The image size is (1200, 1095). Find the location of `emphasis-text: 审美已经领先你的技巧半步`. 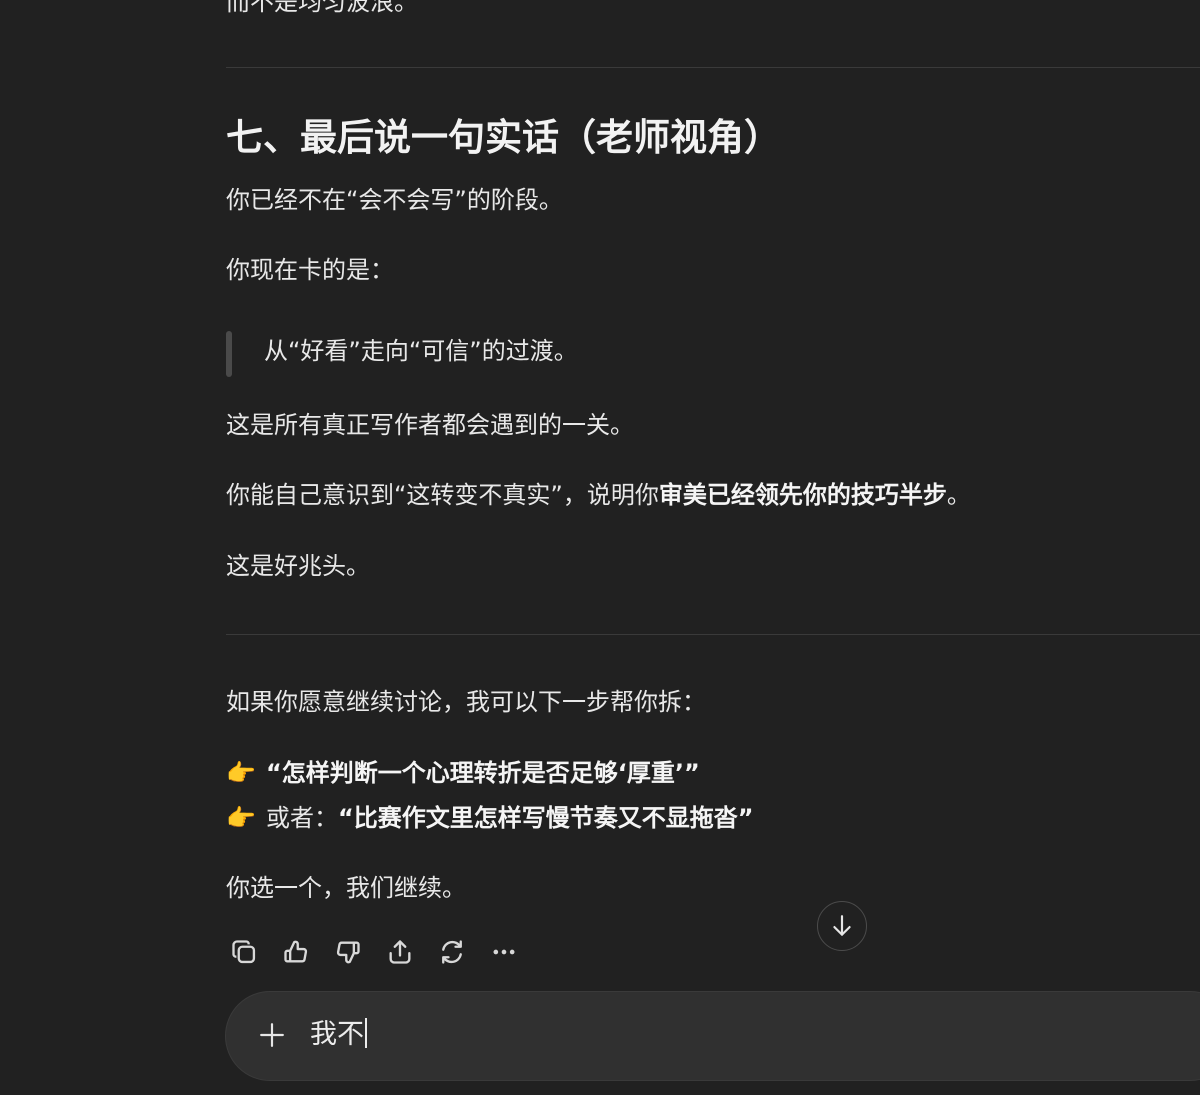

emphasis-text: 审美已经领先你的技巧半步 is located at coordinates (802, 495).